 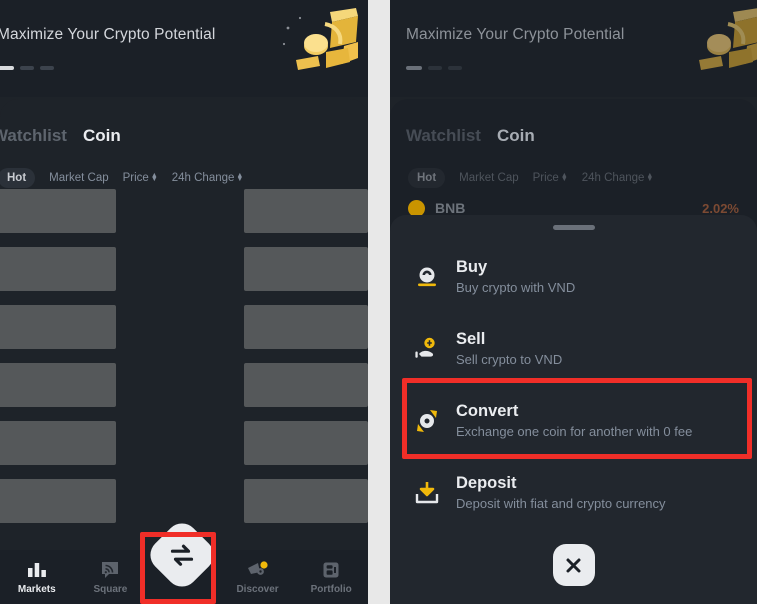 What do you see at coordinates (331, 589) in the screenshot?
I see `tab-portfolio-label: Portfolio` at bounding box center [331, 589].